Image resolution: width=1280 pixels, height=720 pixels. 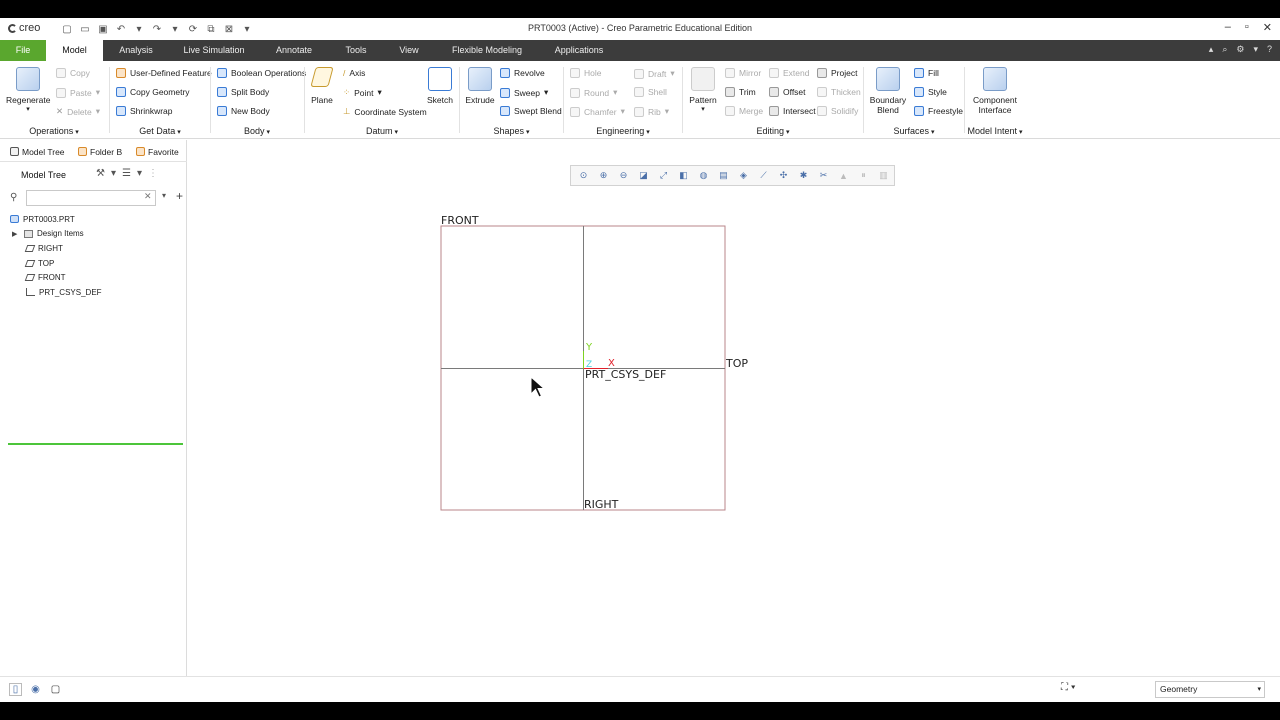 I want to click on tab-analysis: Analysis, so click(x=136, y=50).